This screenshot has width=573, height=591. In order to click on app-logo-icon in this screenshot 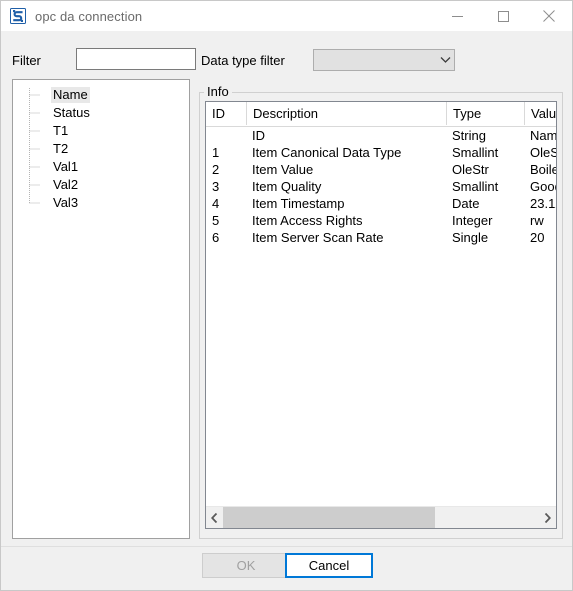, I will do `click(18, 16)`.